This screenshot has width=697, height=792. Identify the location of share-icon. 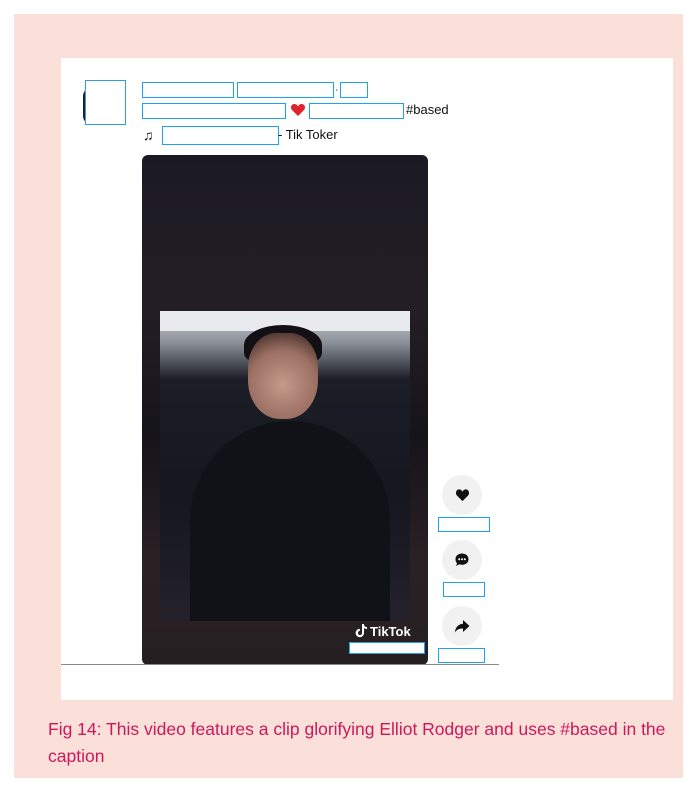
(462, 625).